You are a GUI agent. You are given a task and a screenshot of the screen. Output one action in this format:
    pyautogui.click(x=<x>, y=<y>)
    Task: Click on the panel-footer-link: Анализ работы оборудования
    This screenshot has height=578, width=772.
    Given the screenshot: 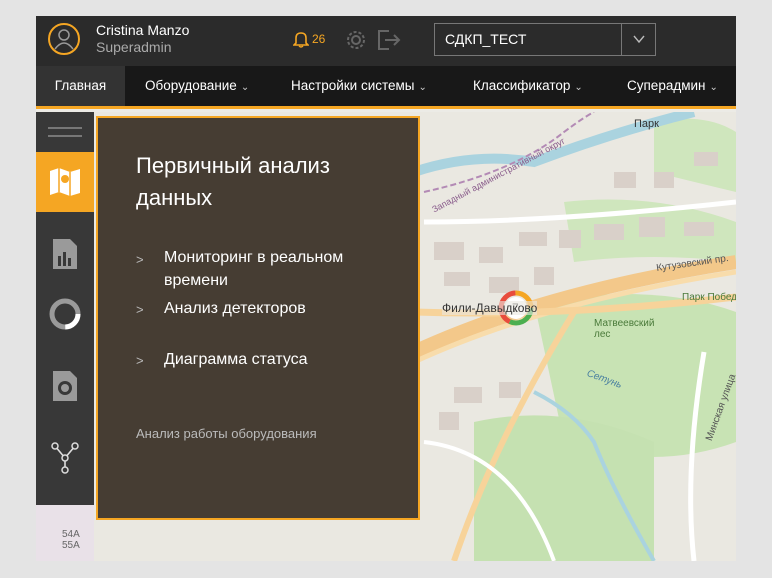 What is the action you would take?
    pyautogui.click(x=226, y=433)
    